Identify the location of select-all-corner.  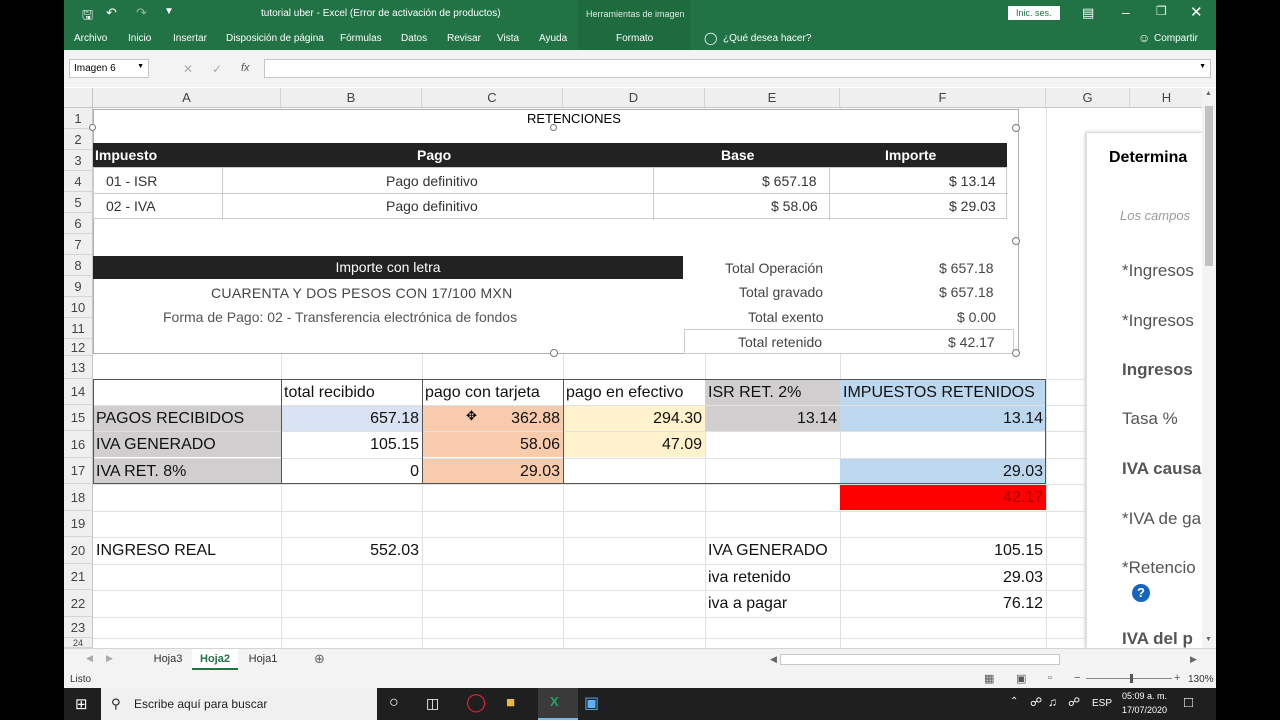
(78, 98).